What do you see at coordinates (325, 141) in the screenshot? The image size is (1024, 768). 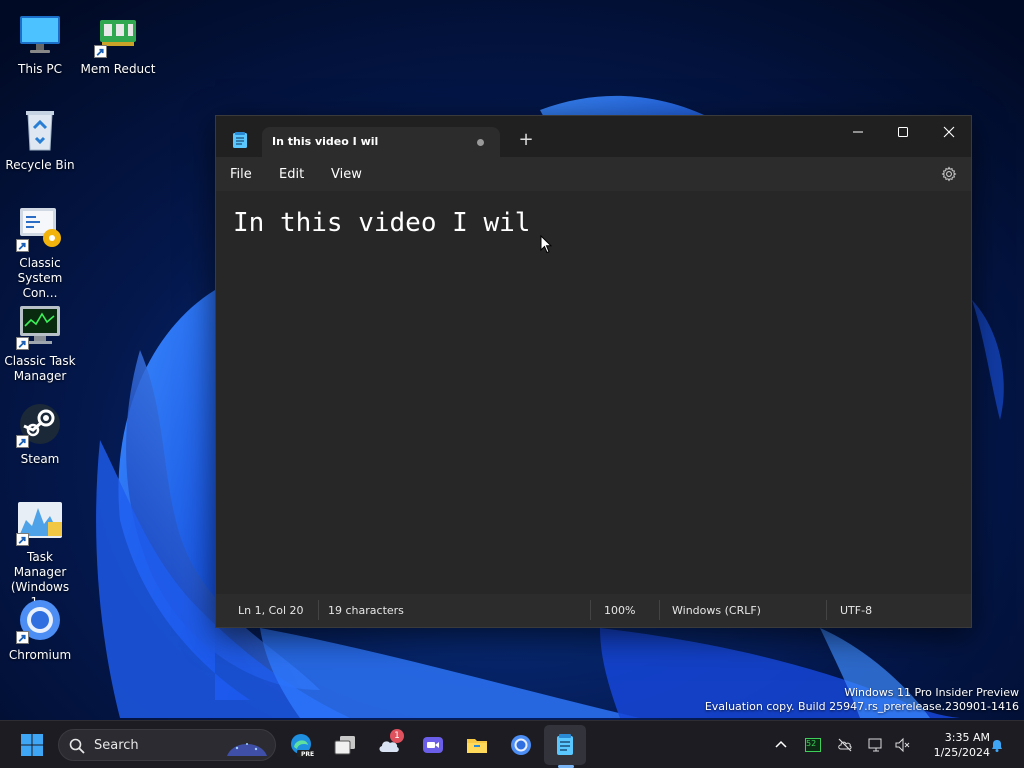 I see `tab-title: In this video I wil` at bounding box center [325, 141].